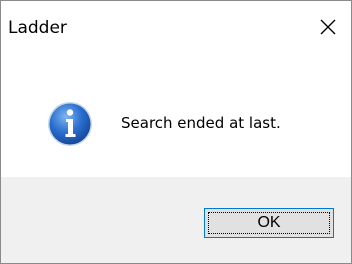  I want to click on ok-button: OK, so click(269, 223).